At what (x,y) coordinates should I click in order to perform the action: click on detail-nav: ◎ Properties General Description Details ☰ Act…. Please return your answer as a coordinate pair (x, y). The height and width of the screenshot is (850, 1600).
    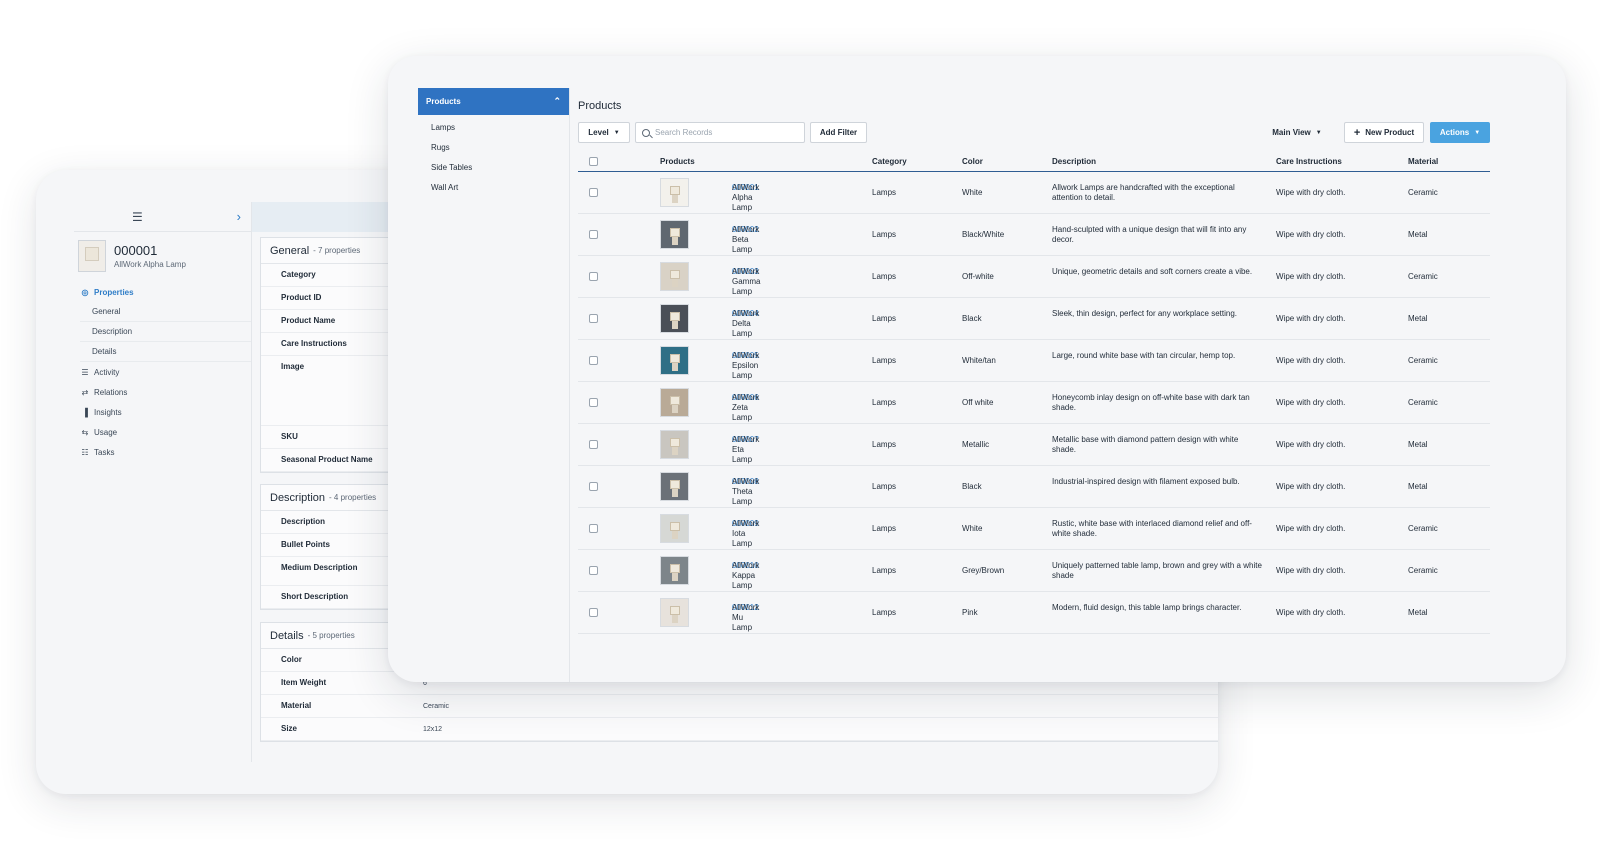
    Looking at the image, I should click on (162, 372).